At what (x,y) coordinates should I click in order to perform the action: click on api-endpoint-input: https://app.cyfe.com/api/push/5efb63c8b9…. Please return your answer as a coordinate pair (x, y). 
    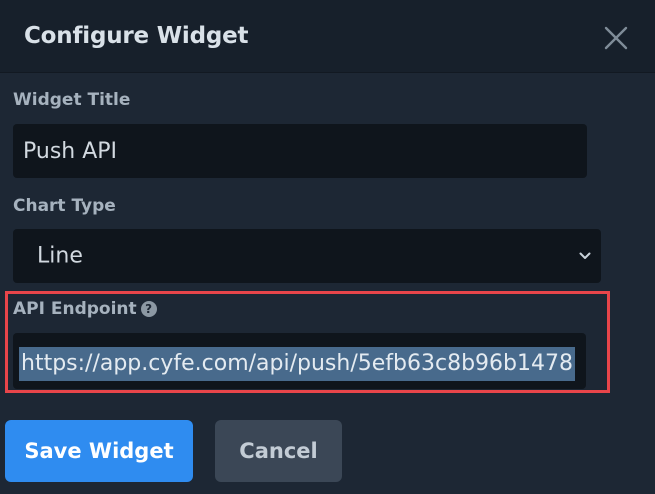
    Looking at the image, I should click on (299, 361).